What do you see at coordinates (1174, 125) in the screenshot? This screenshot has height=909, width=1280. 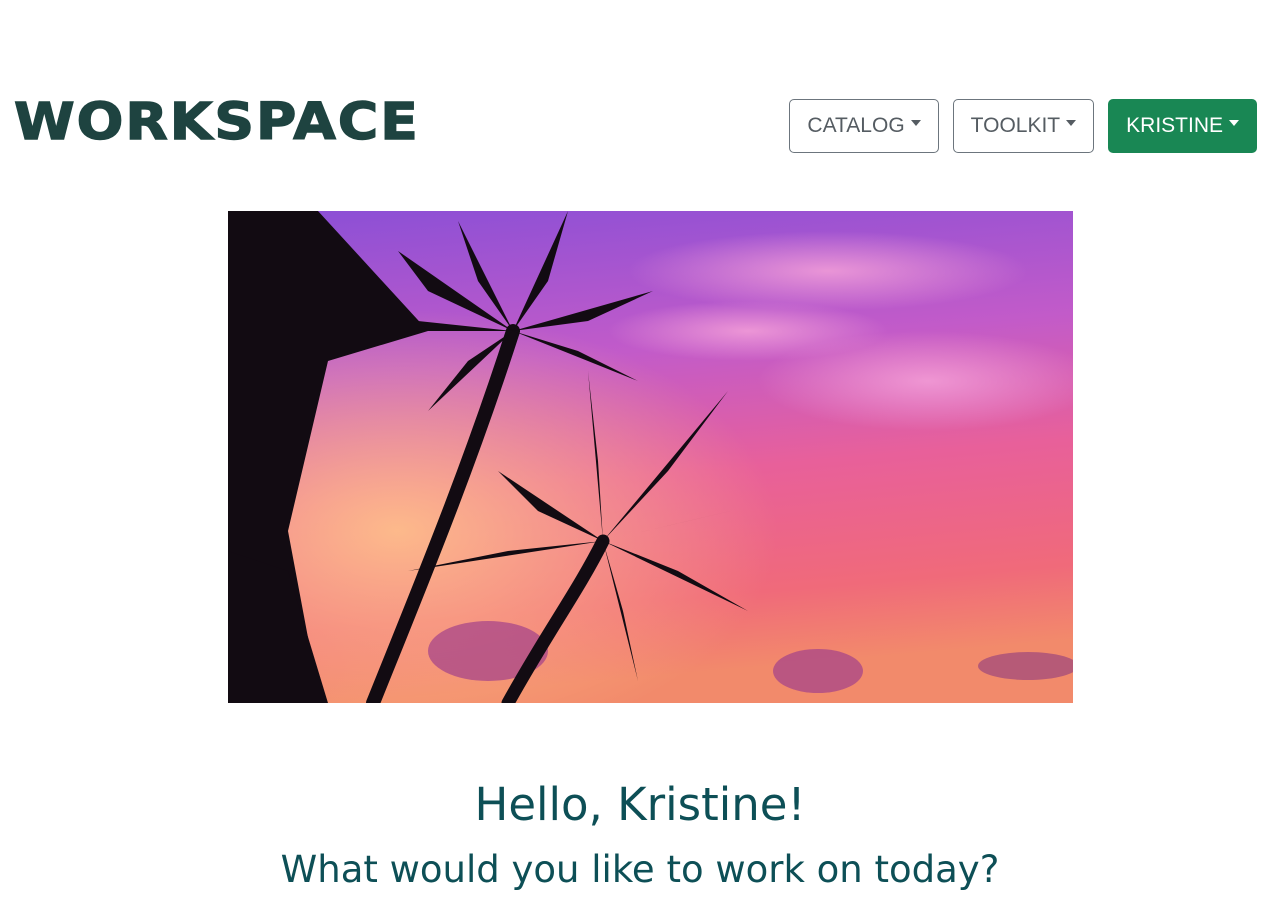 I see `user-label: KRISTINE` at bounding box center [1174, 125].